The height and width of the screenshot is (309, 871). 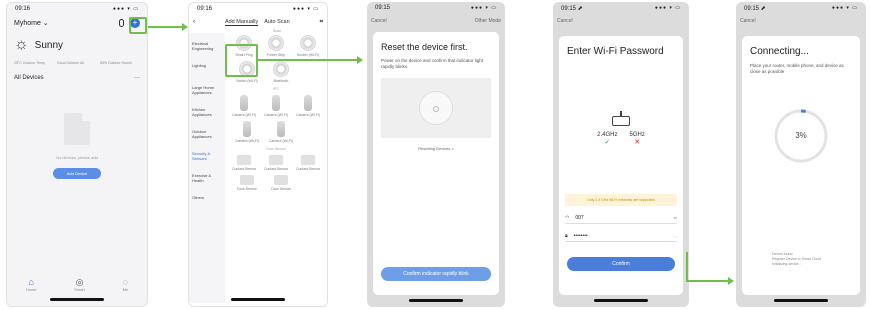 I want to click on progress-value: 3%, so click(x=801, y=135).